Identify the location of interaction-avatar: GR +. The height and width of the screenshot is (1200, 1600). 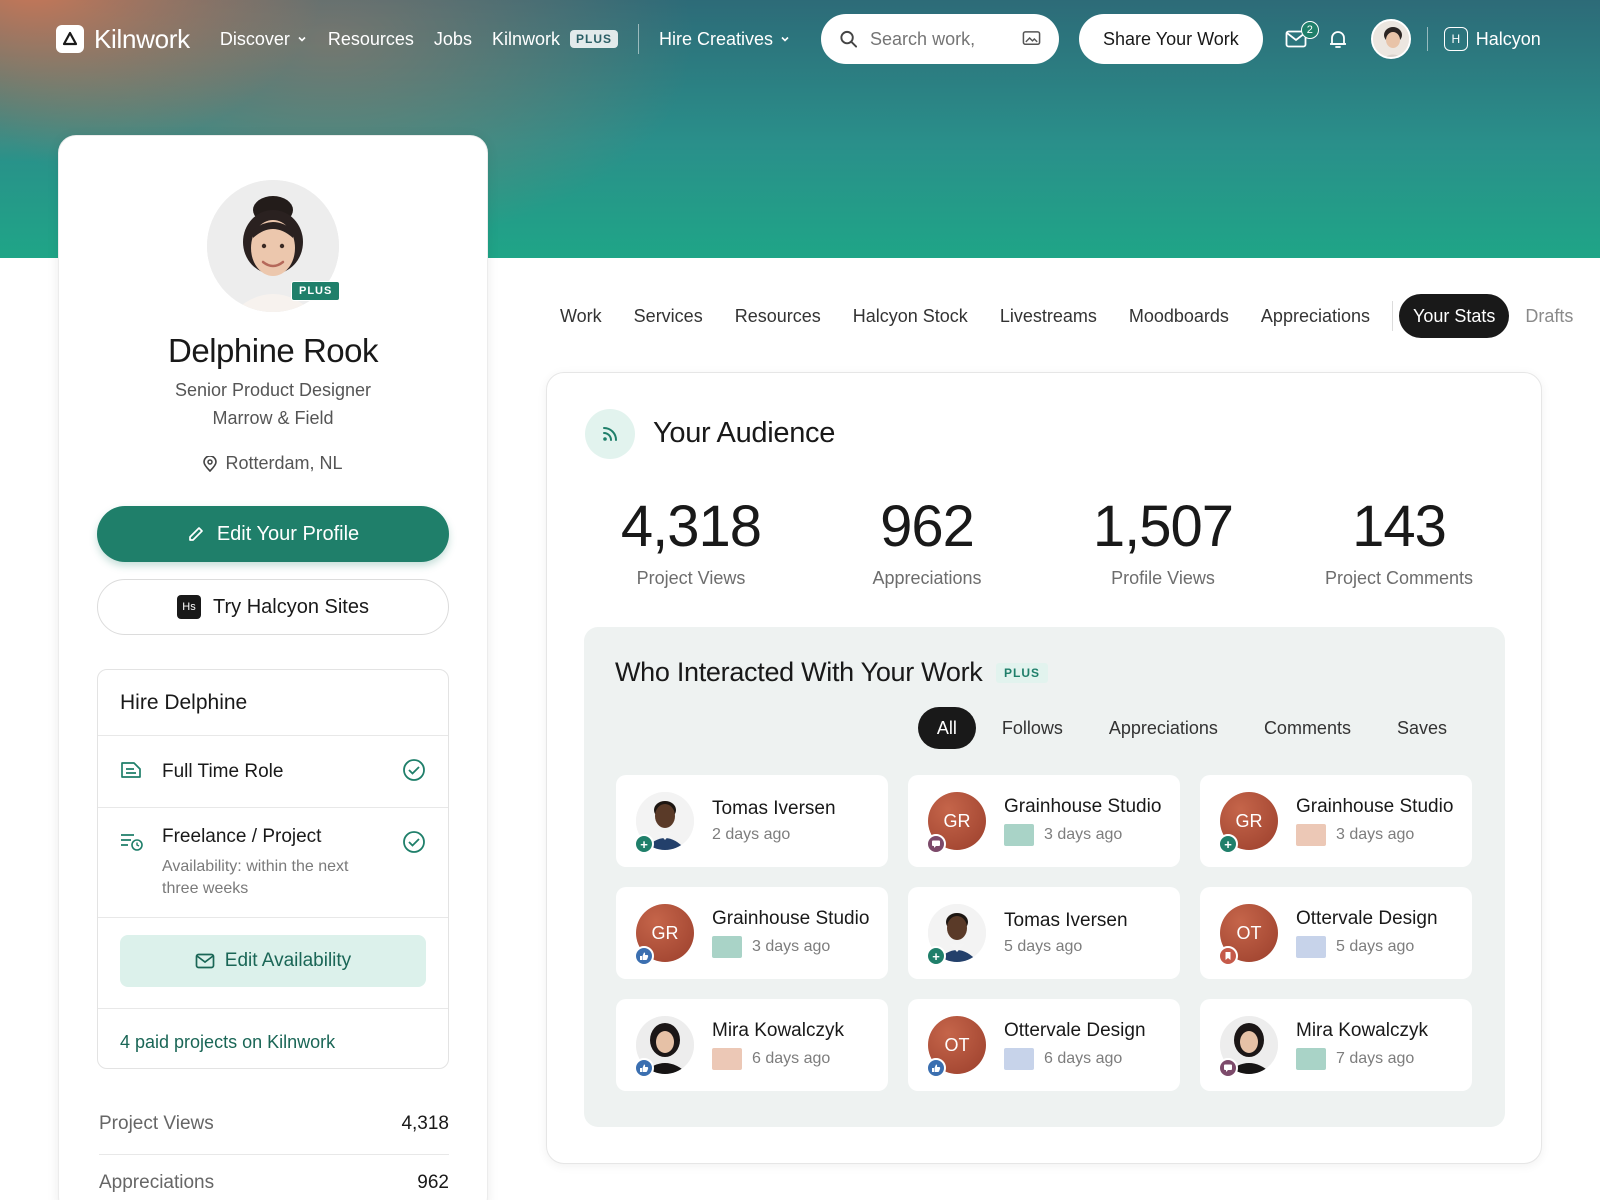
(1248, 823).